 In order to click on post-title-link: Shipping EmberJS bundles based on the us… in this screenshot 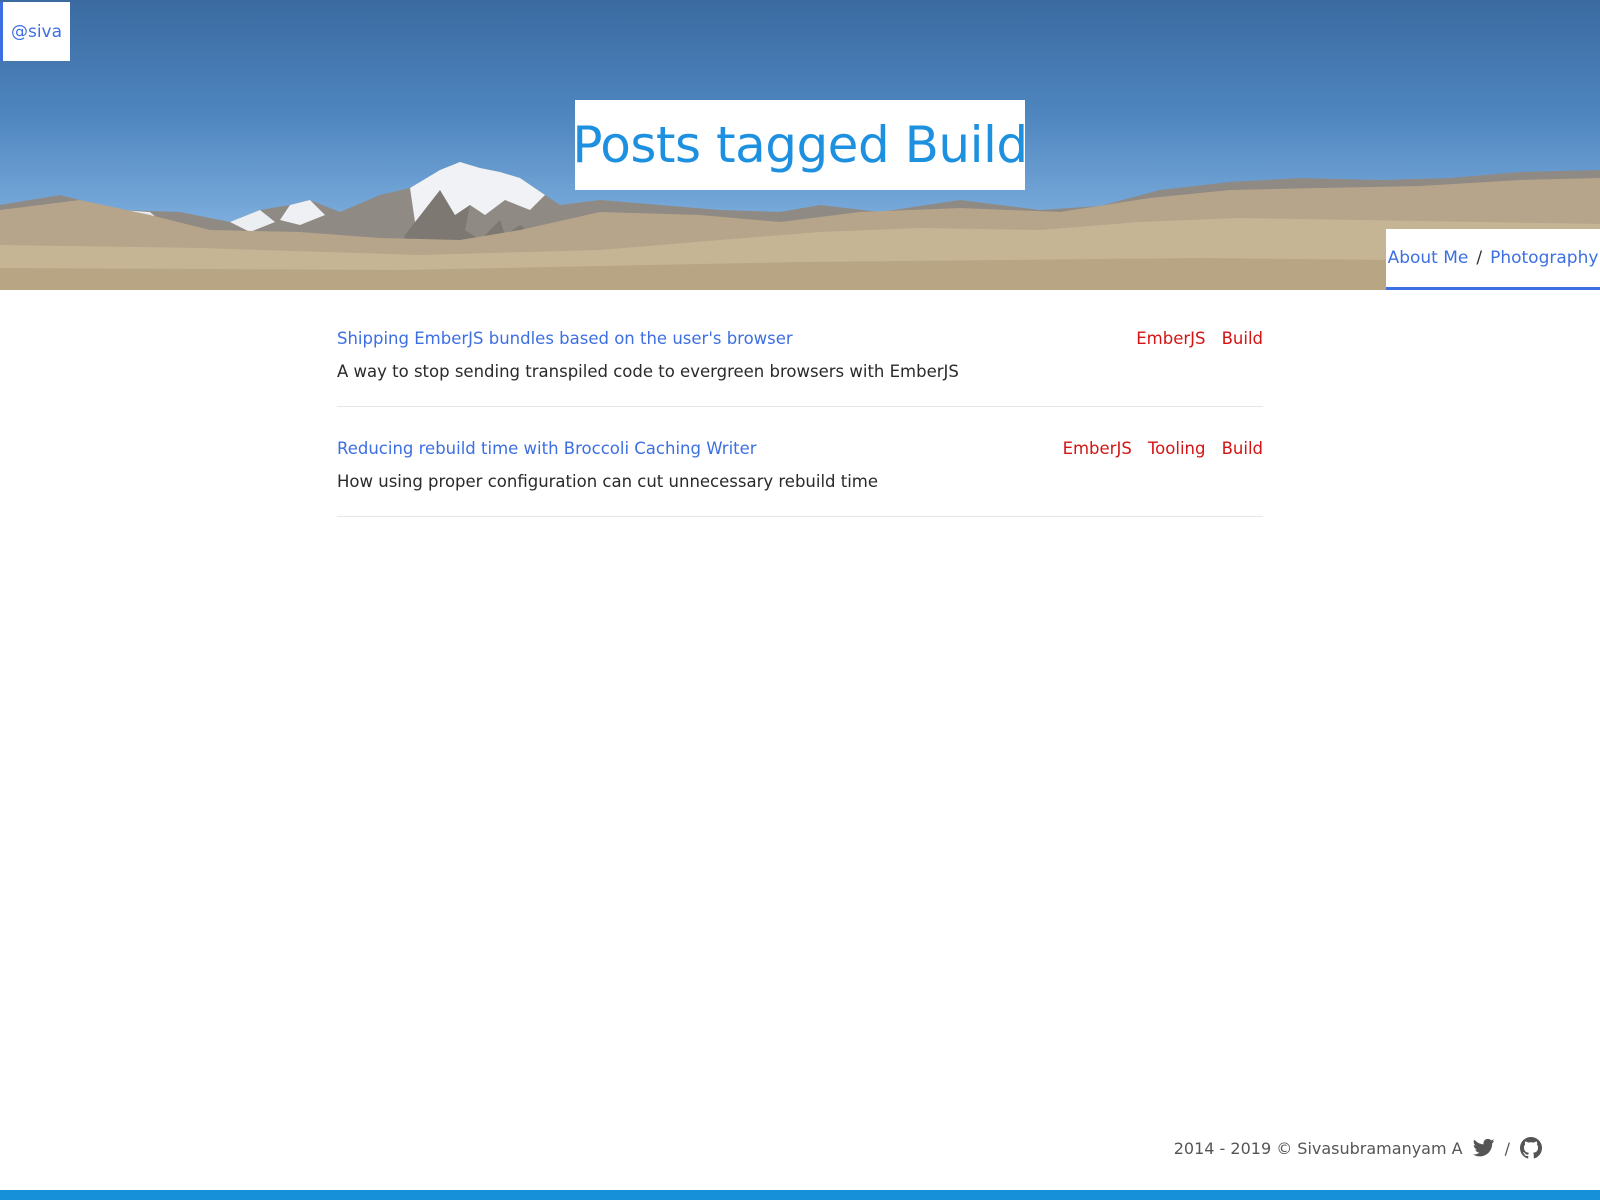, I will do `click(565, 338)`.